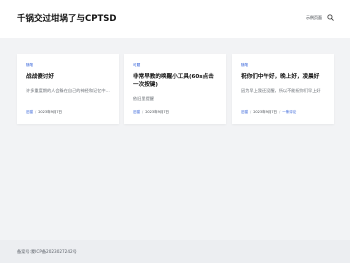 This screenshot has width=350, height=263. Describe the element at coordinates (47, 252) in the screenshot. I see `icp-record: 备案号:蒙ICP备2023027242号` at that location.